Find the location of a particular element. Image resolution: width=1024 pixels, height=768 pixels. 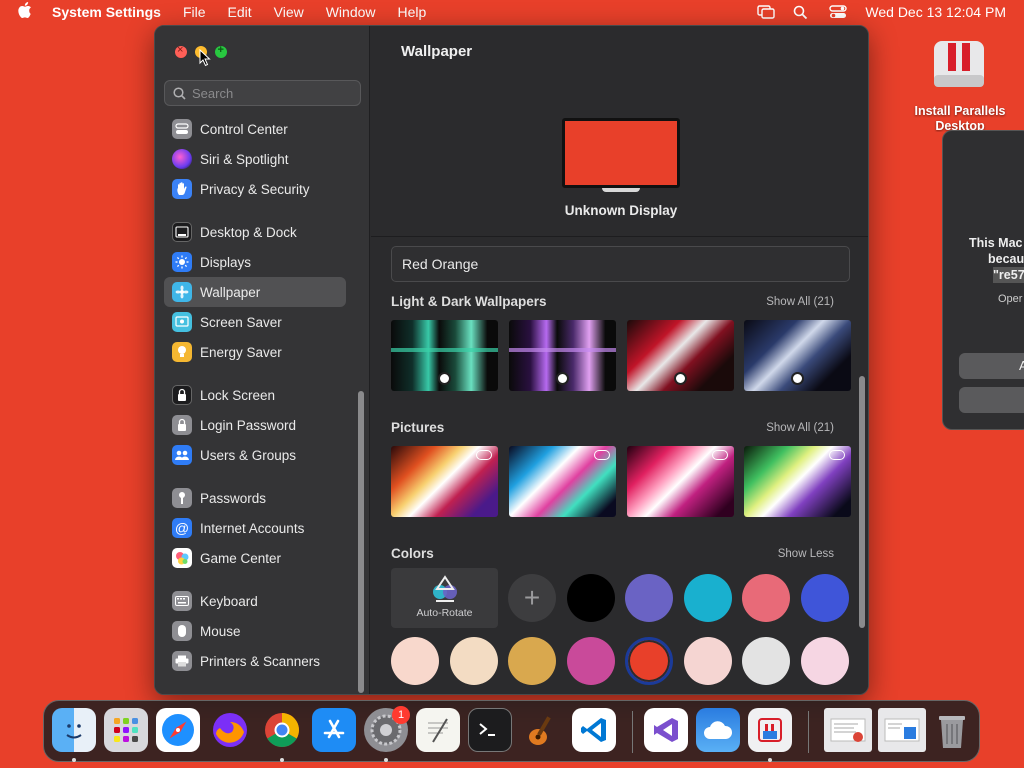

color-swatch-pink is located at coordinates (766, 598).